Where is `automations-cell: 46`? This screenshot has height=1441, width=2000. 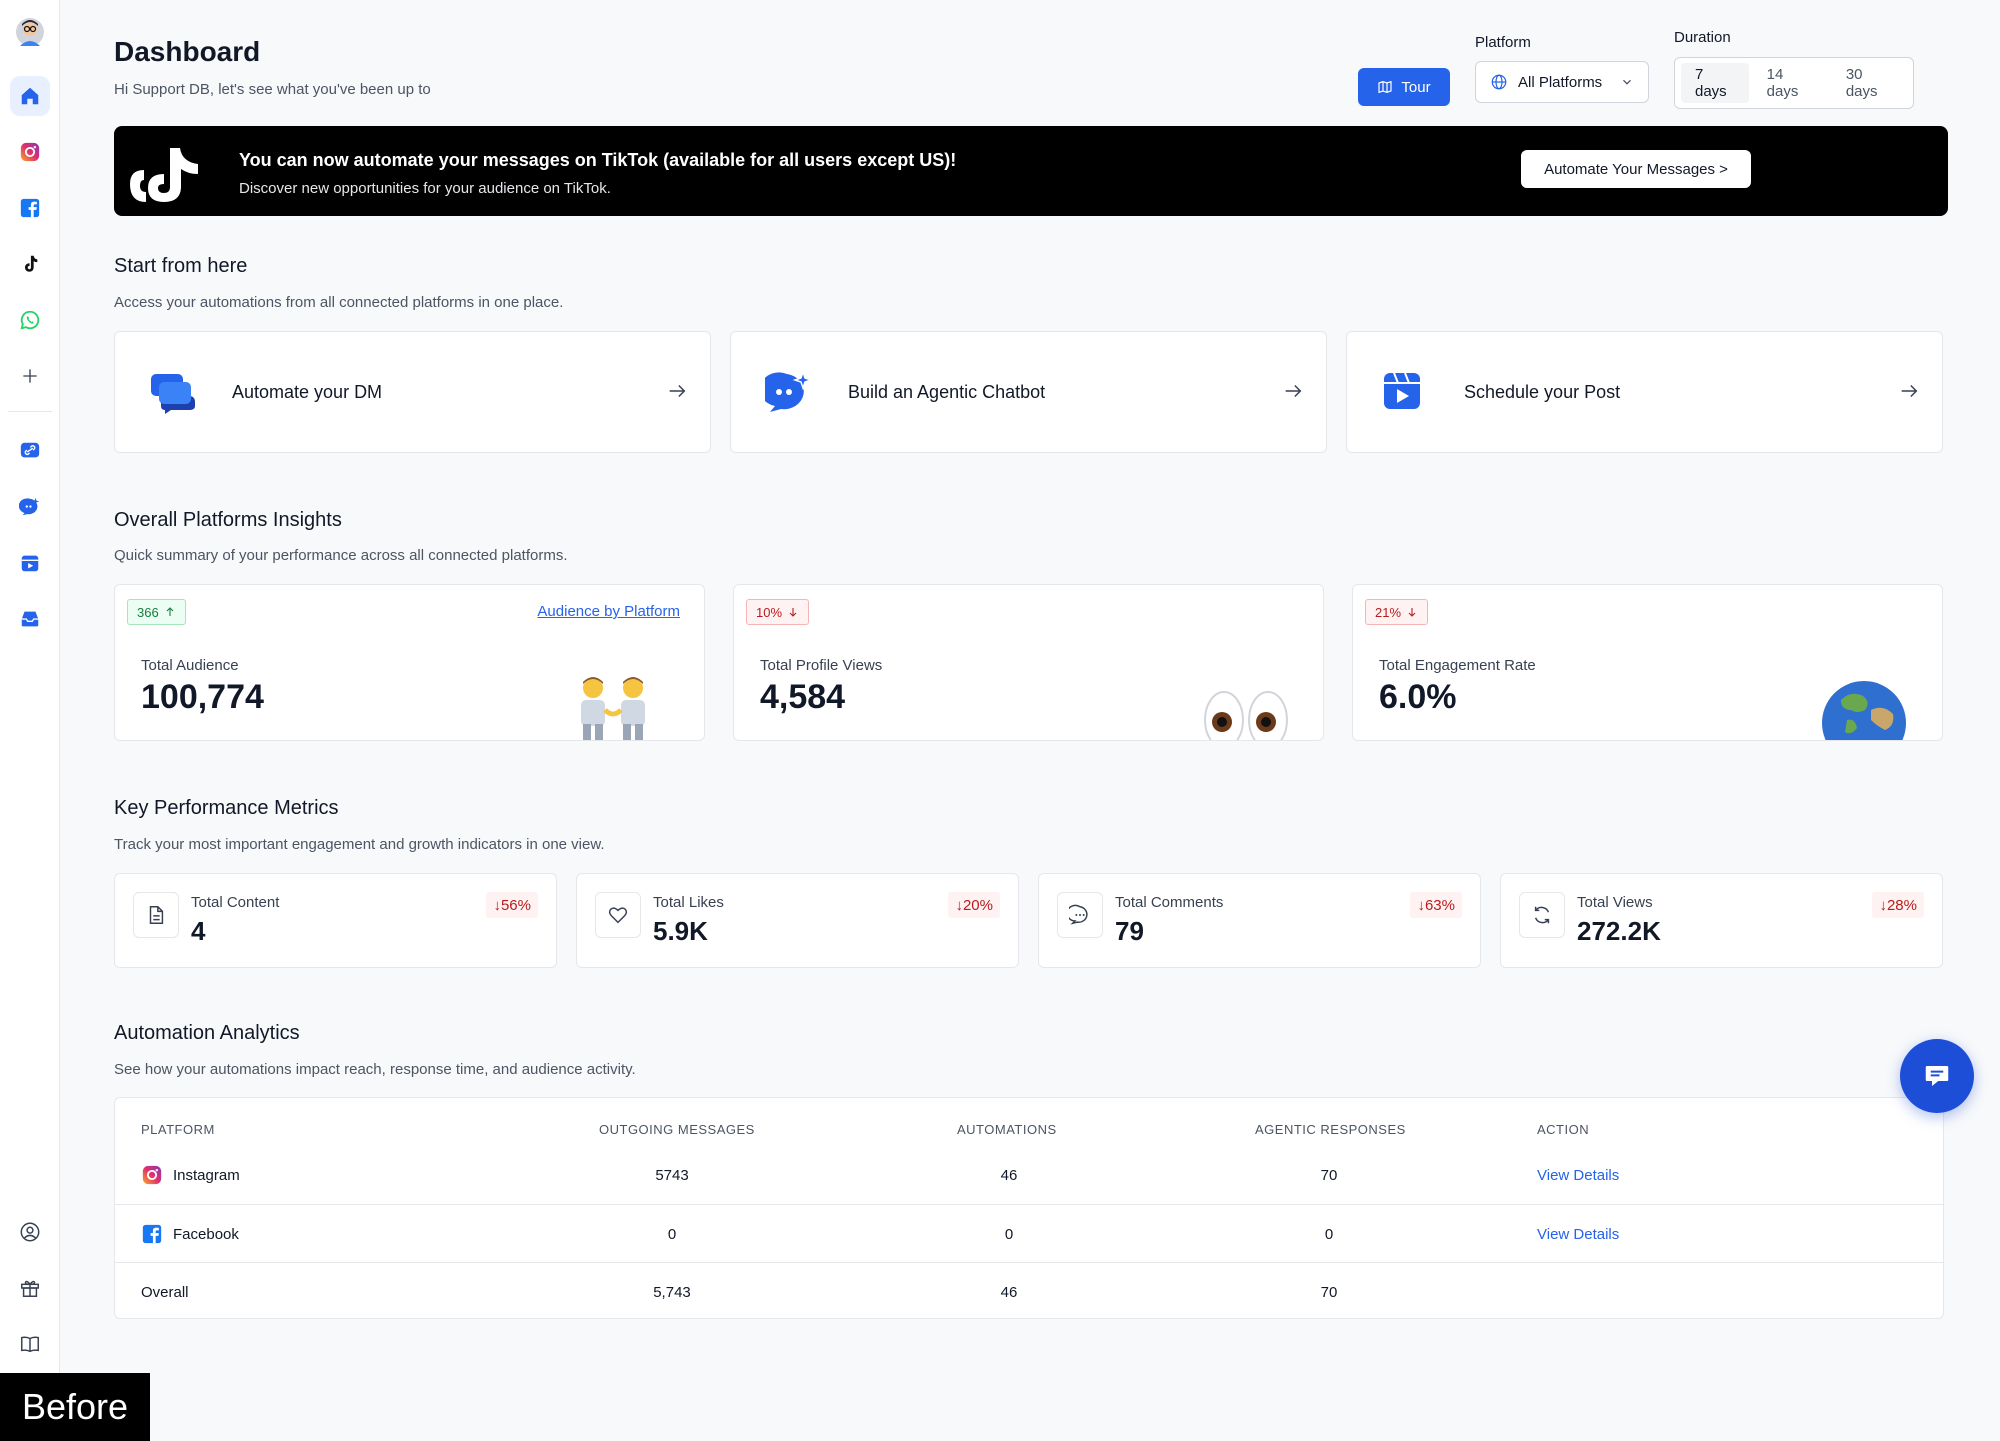
automations-cell: 46 is located at coordinates (1009, 1292).